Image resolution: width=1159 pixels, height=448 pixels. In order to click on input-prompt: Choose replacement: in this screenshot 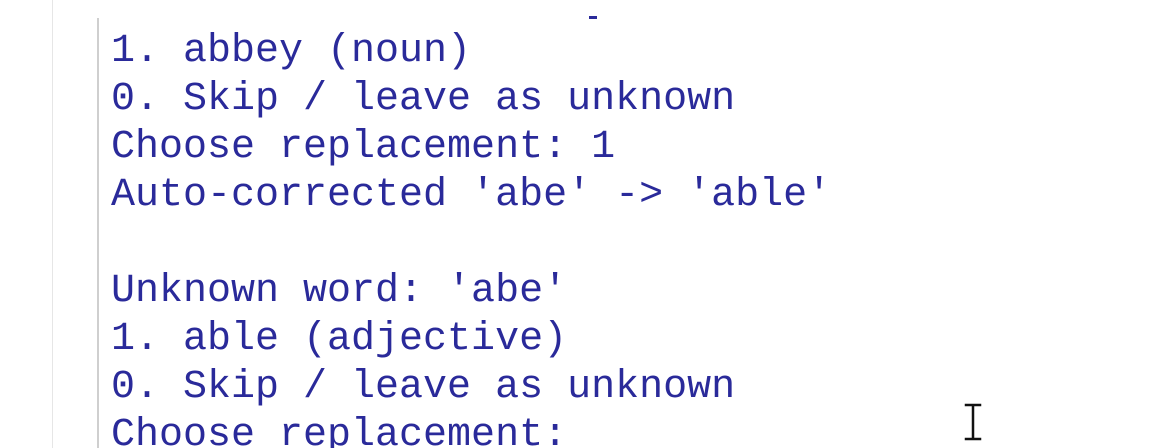, I will do `click(471, 430)`.